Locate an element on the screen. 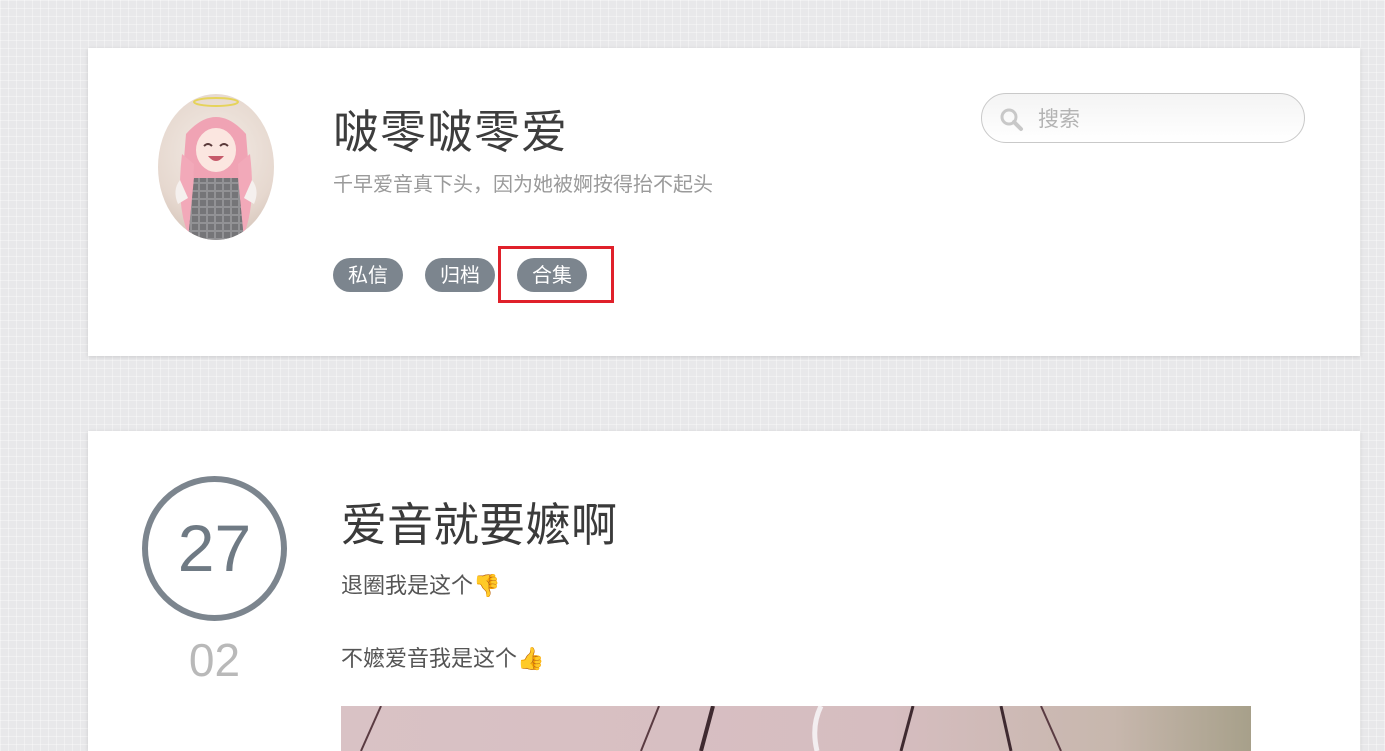 The height and width of the screenshot is (751, 1385). blog-subtitle: 千早爱音真下头，因为她被婀按得抬不起头 is located at coordinates (523, 184).